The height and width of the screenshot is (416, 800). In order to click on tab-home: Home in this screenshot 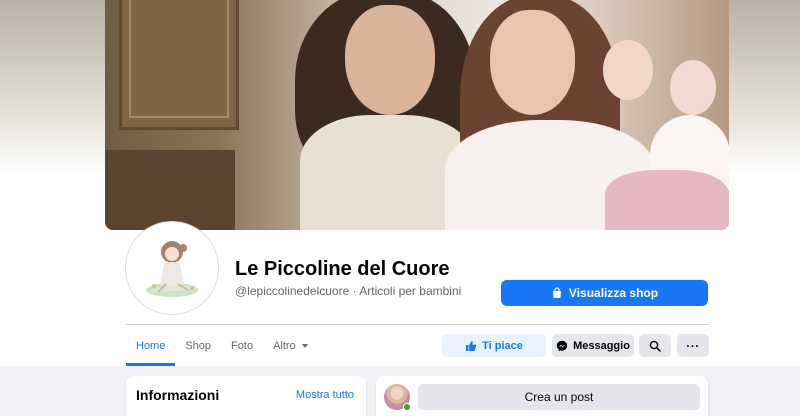, I will do `click(151, 346)`.